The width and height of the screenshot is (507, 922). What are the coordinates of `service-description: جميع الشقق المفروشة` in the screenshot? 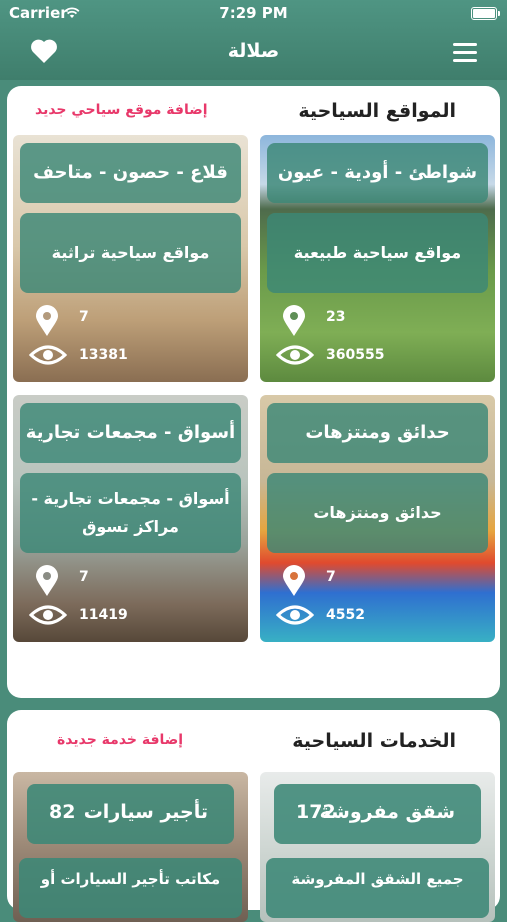 It's located at (377, 888).